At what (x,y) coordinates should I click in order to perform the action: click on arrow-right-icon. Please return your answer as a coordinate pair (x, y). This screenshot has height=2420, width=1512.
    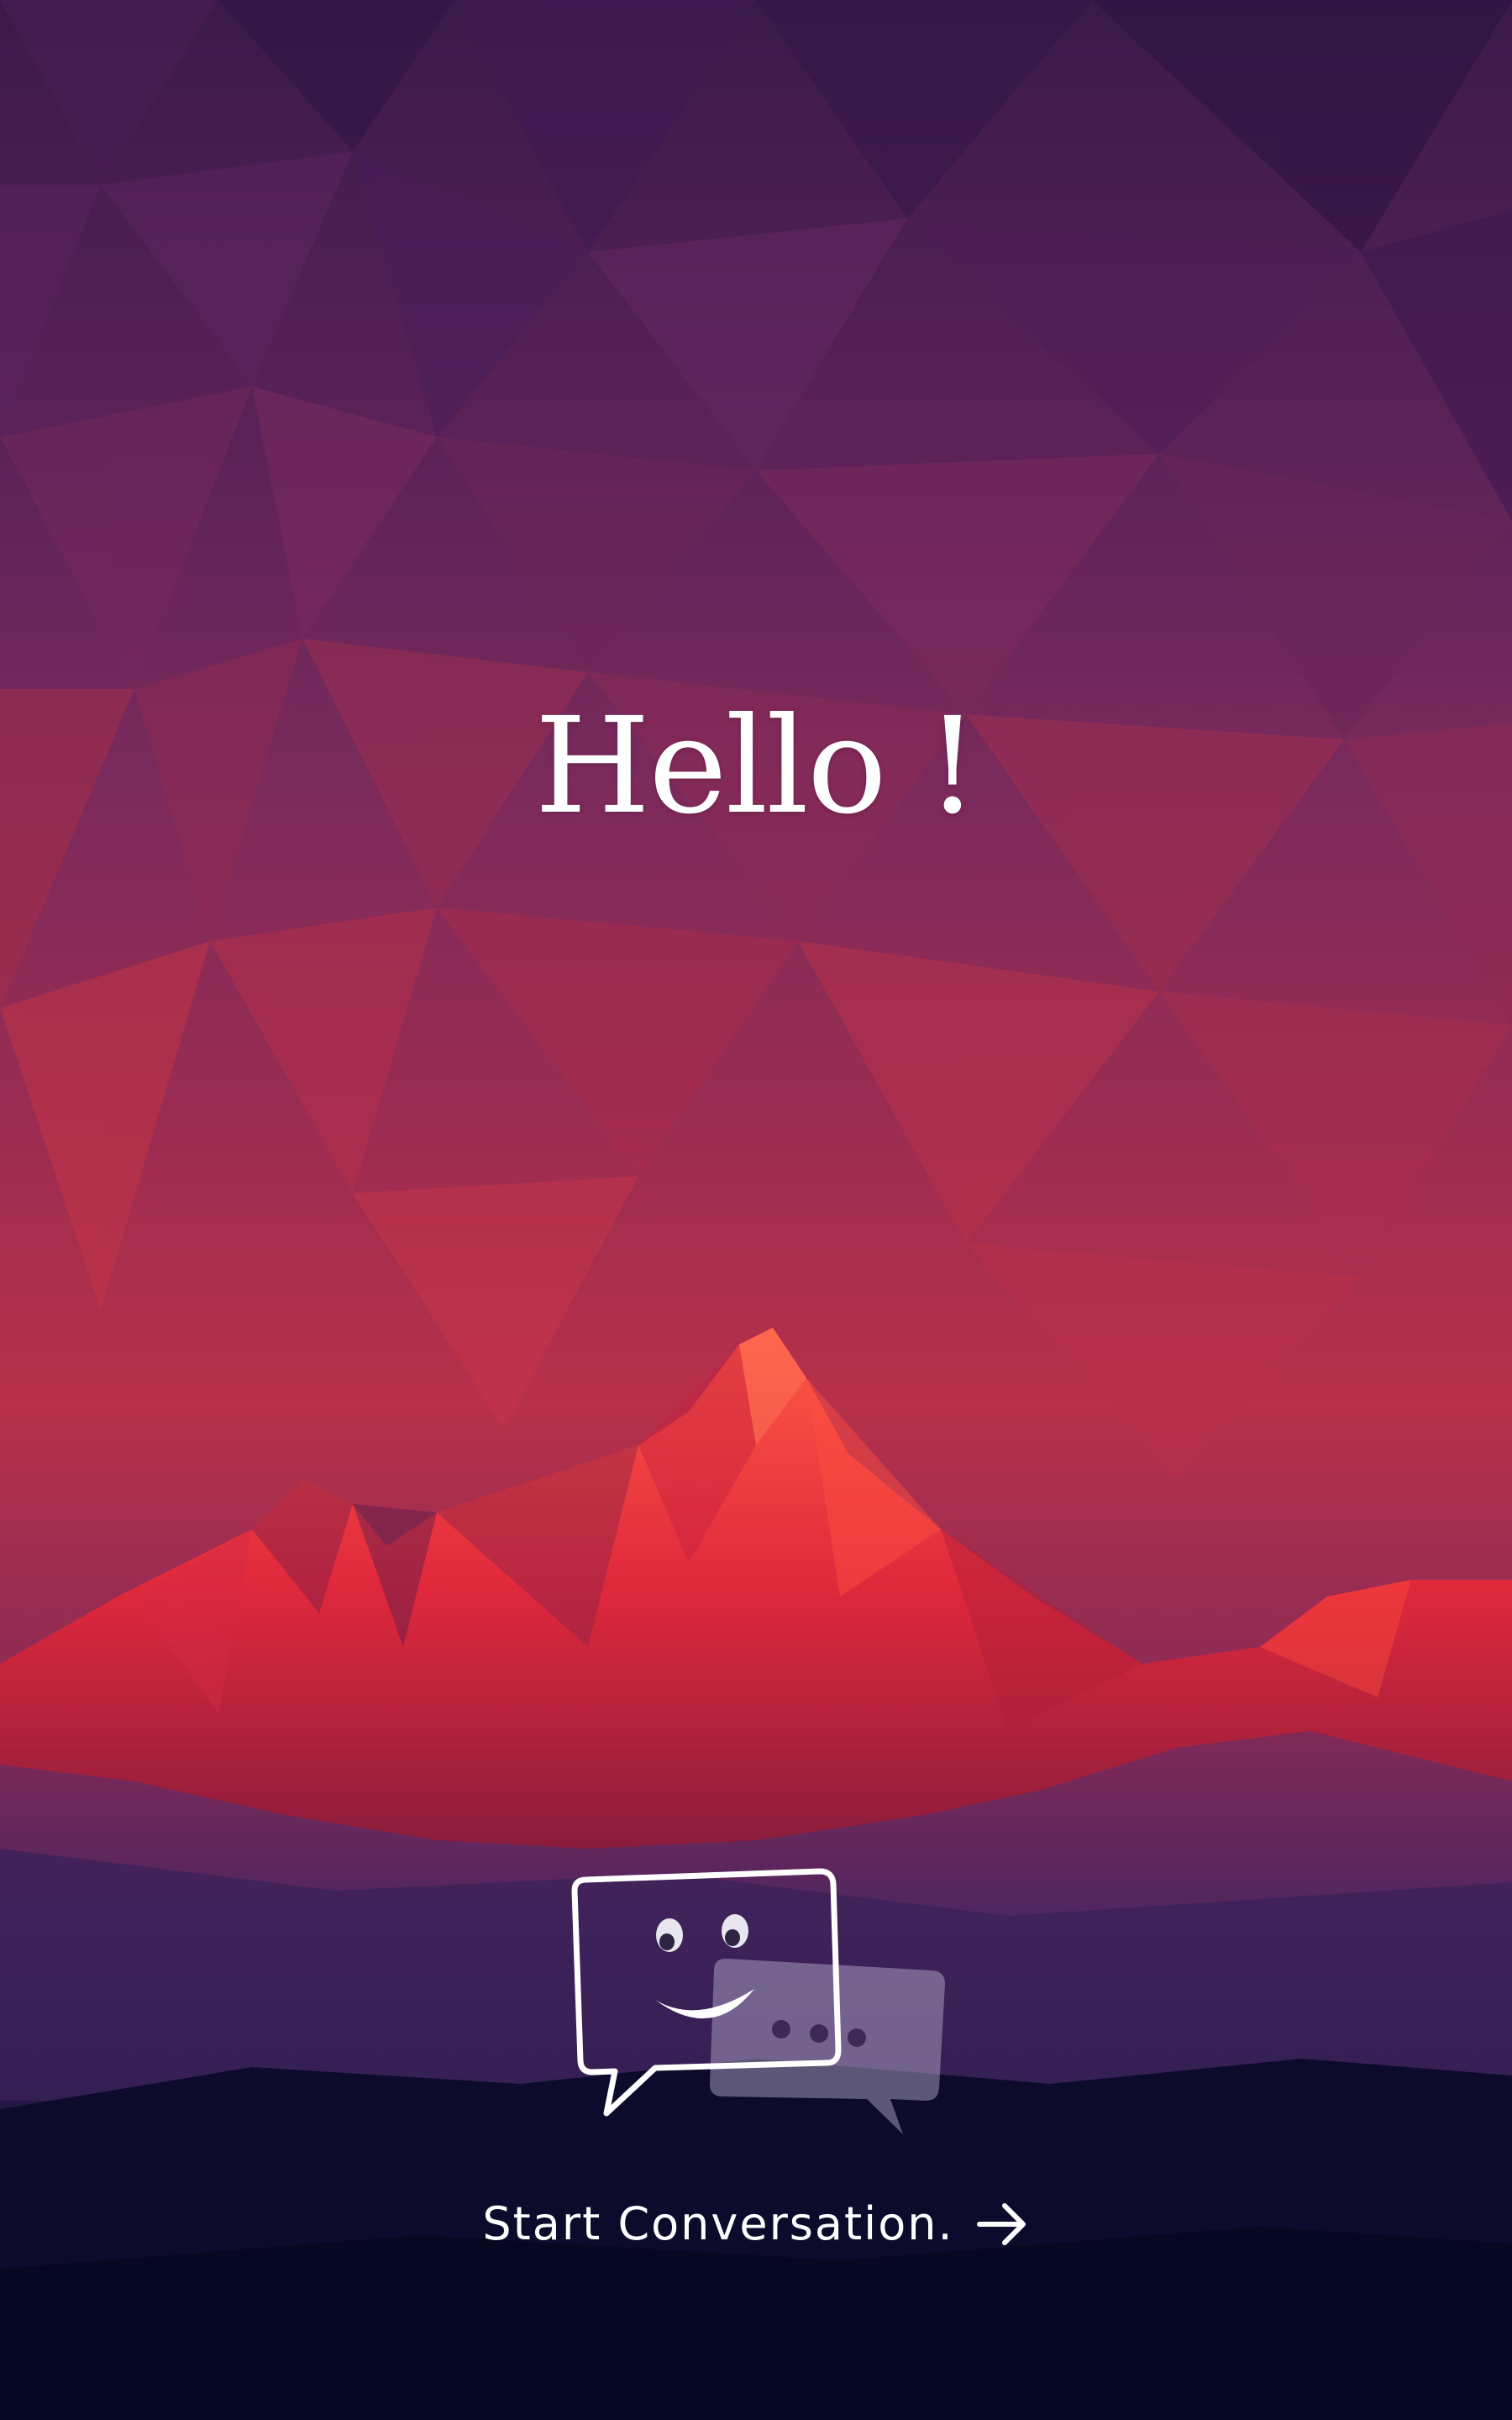
    Looking at the image, I should click on (1001, 2223).